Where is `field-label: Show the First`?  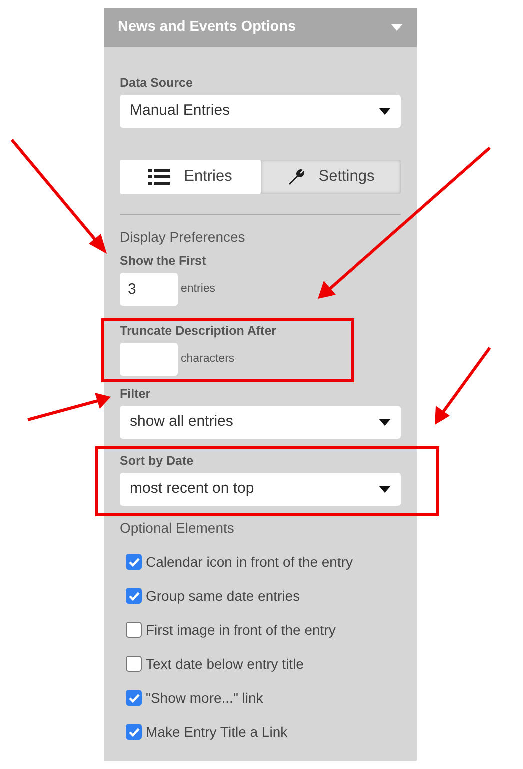 field-label: Show the First is located at coordinates (163, 261).